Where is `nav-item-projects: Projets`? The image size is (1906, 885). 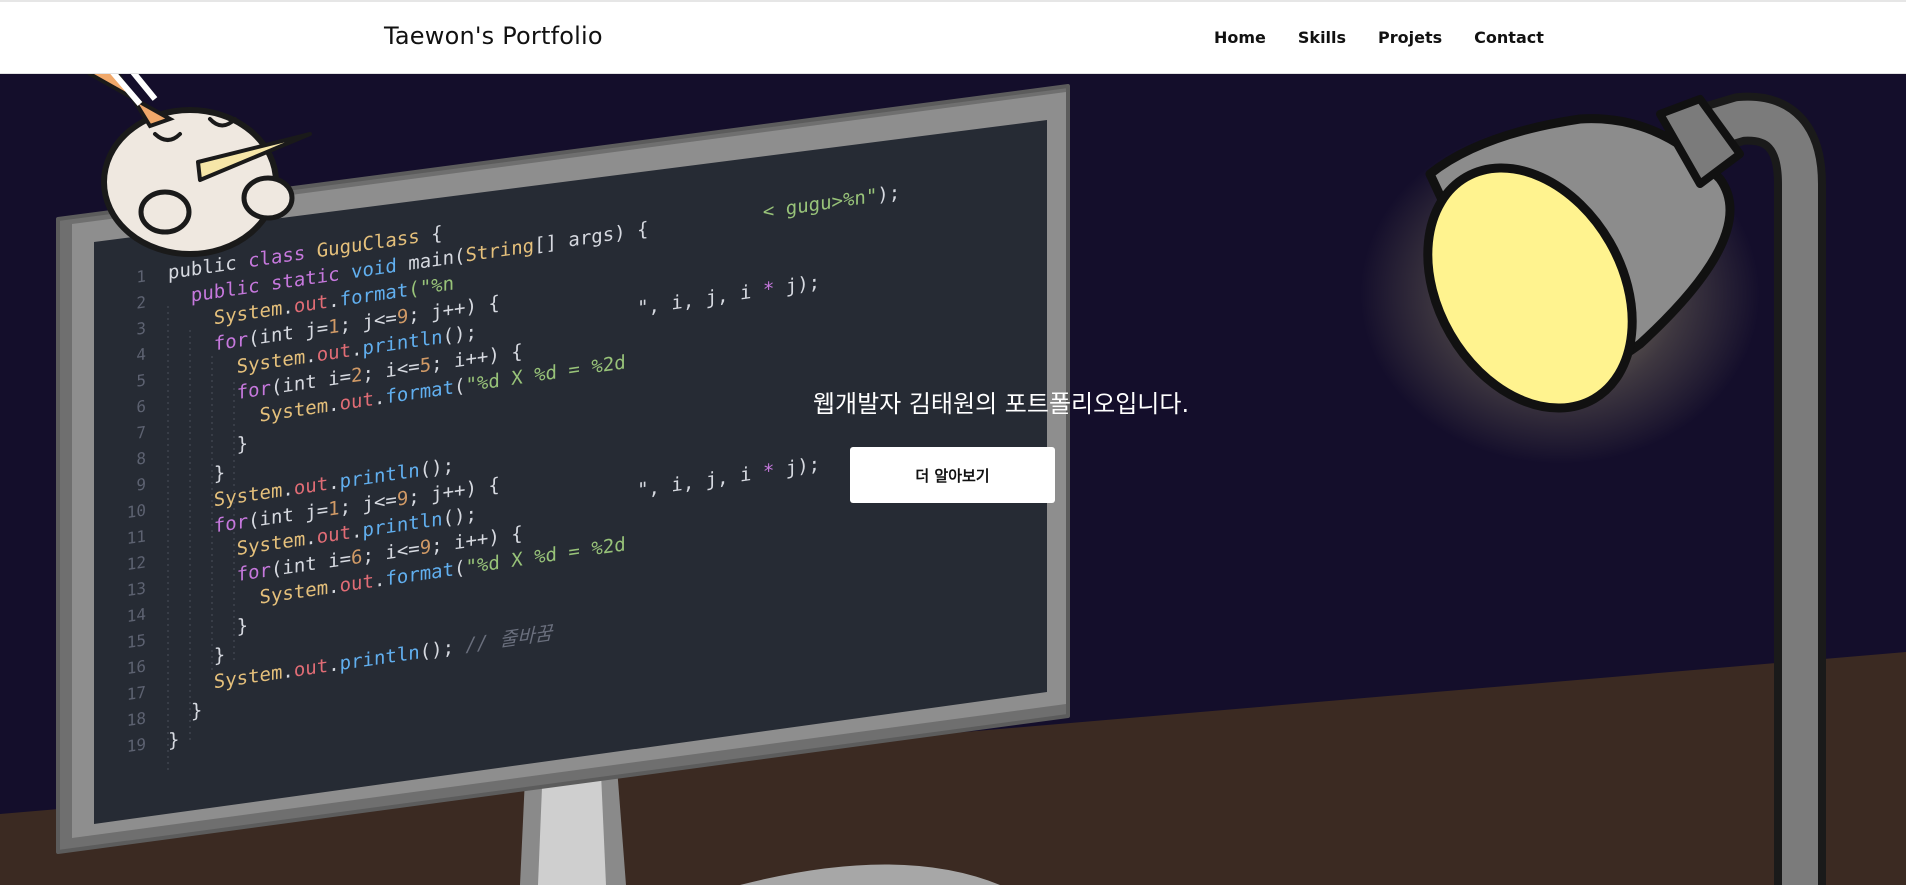 nav-item-projects: Projets is located at coordinates (1410, 37).